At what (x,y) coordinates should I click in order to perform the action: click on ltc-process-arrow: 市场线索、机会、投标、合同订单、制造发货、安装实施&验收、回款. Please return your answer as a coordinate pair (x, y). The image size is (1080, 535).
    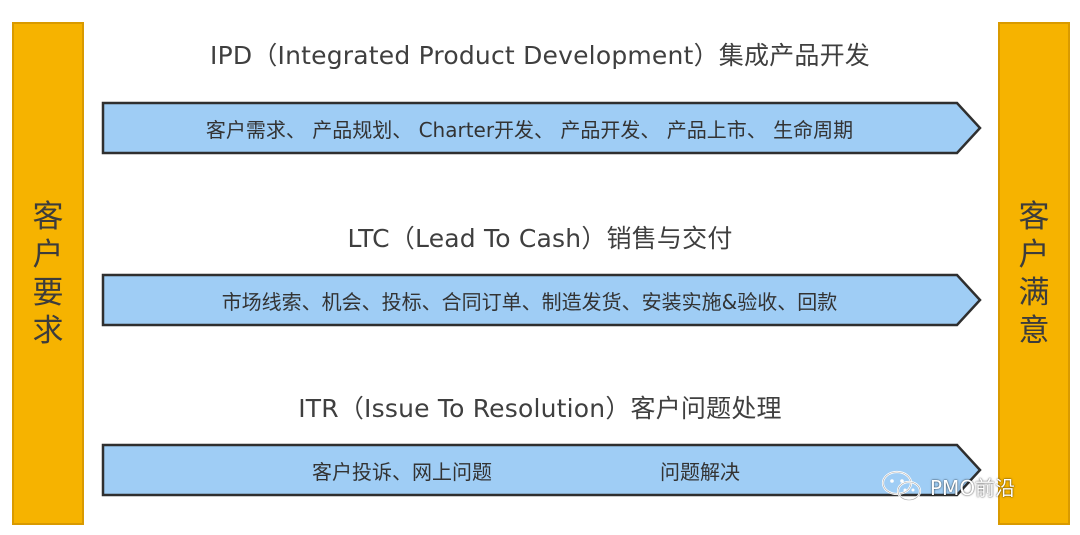
    Looking at the image, I should click on (541, 300).